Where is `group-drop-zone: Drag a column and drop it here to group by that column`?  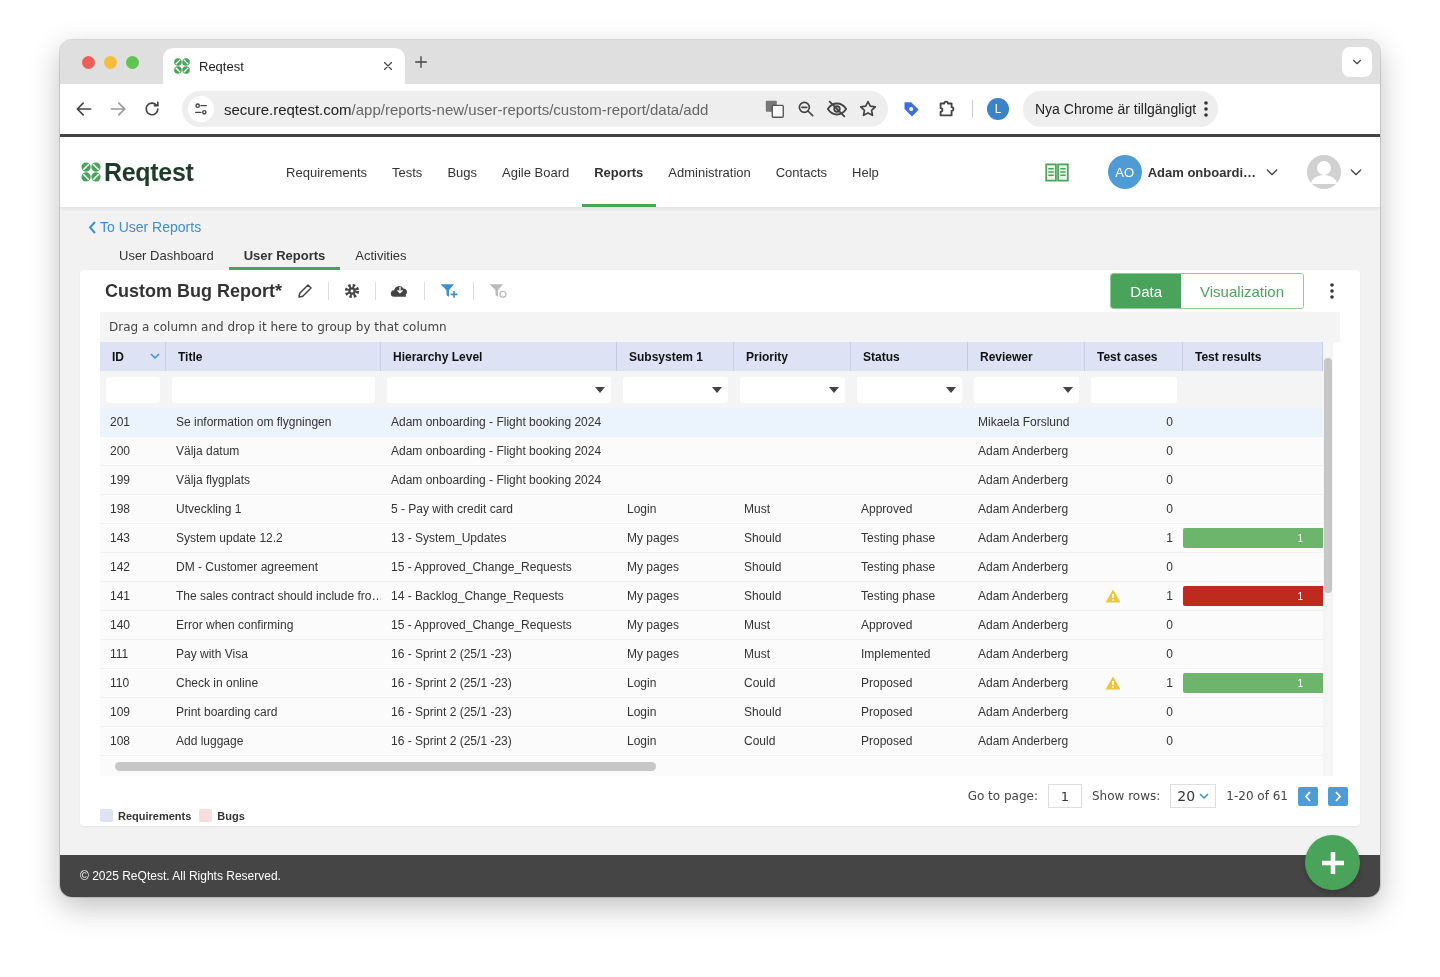
group-drop-zone: Drag a column and drop it here to group by that column is located at coordinates (720, 327).